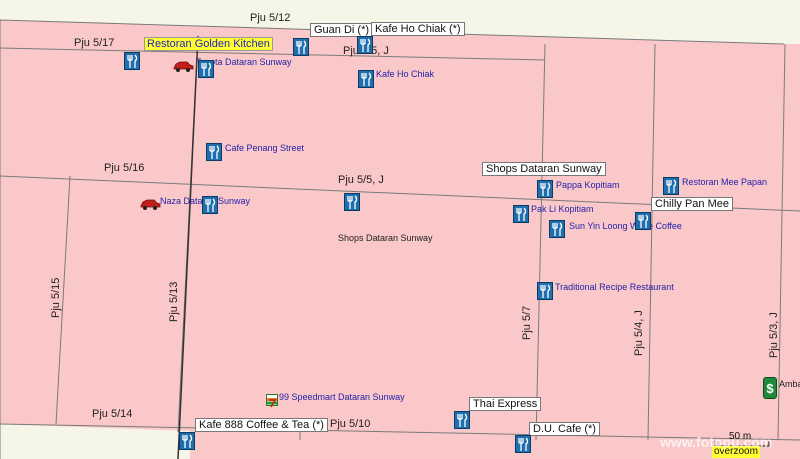  Describe the element at coordinates (639, 333) in the screenshot. I see `road-label-pju-5-4-j: Pju 5/4, J` at that location.